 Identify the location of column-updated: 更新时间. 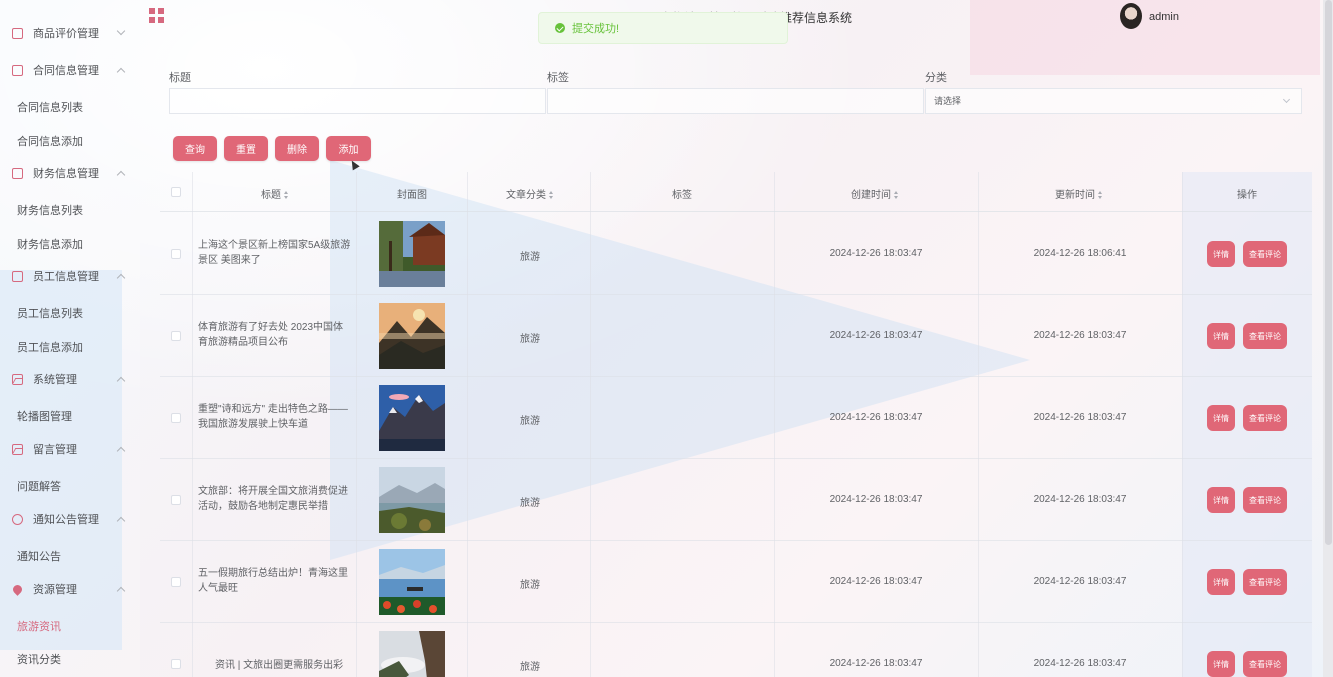
(1079, 193).